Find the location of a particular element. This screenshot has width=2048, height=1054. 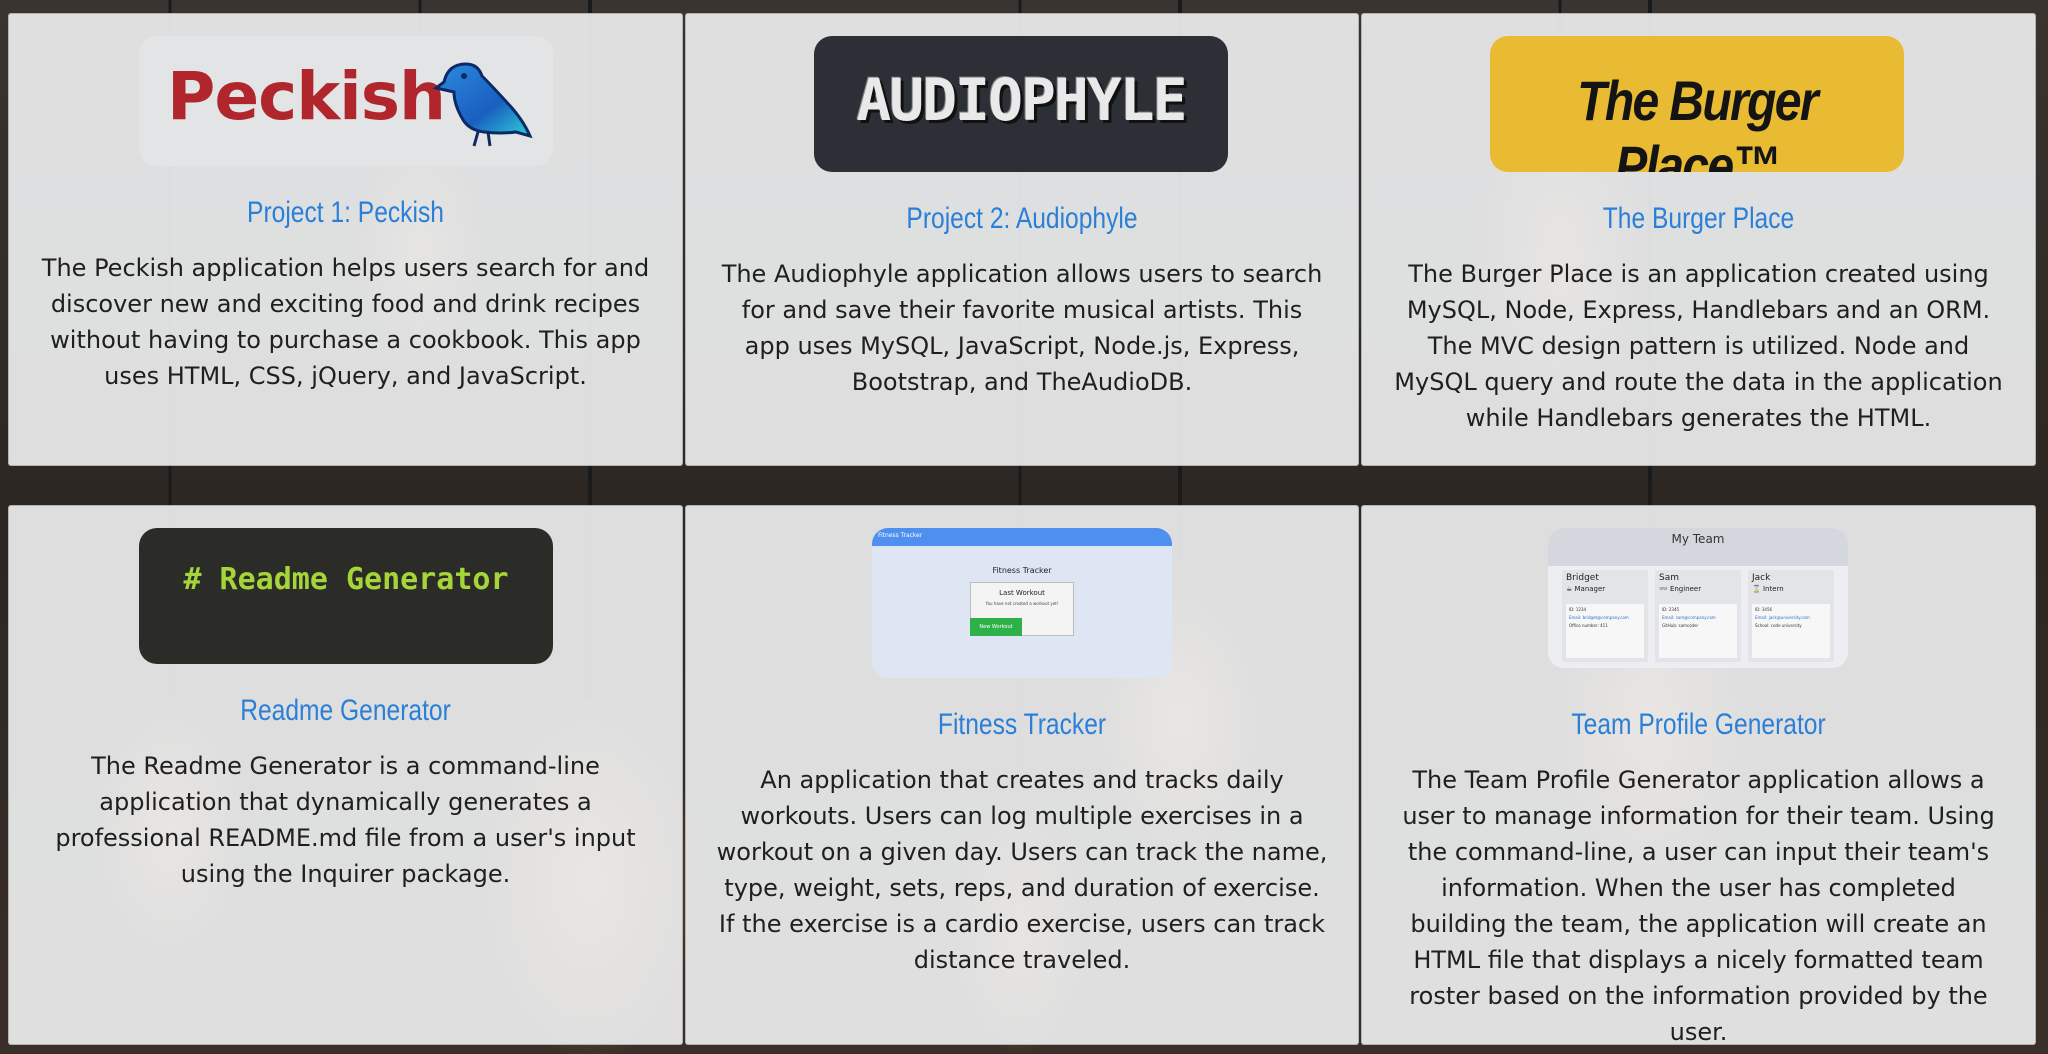

bird-icon is located at coordinates (482, 104).